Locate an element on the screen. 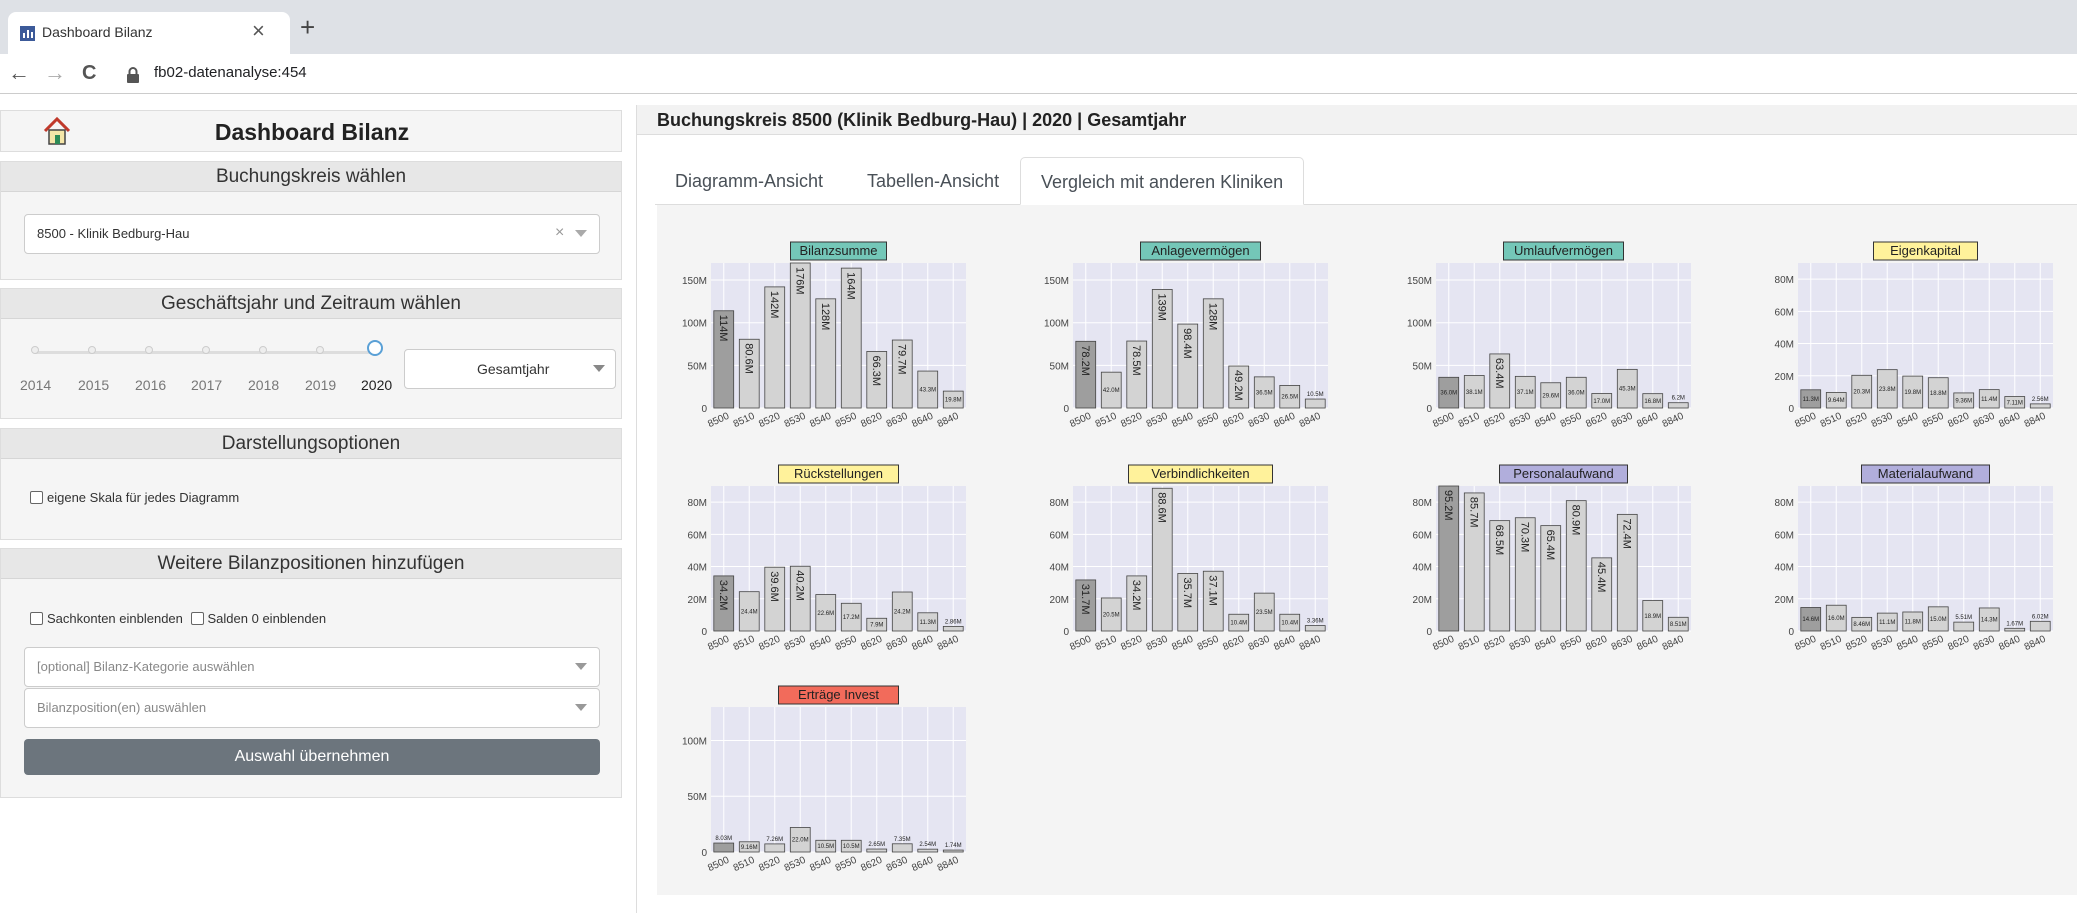  chart-title: Bilanzsumme is located at coordinates (838, 250).